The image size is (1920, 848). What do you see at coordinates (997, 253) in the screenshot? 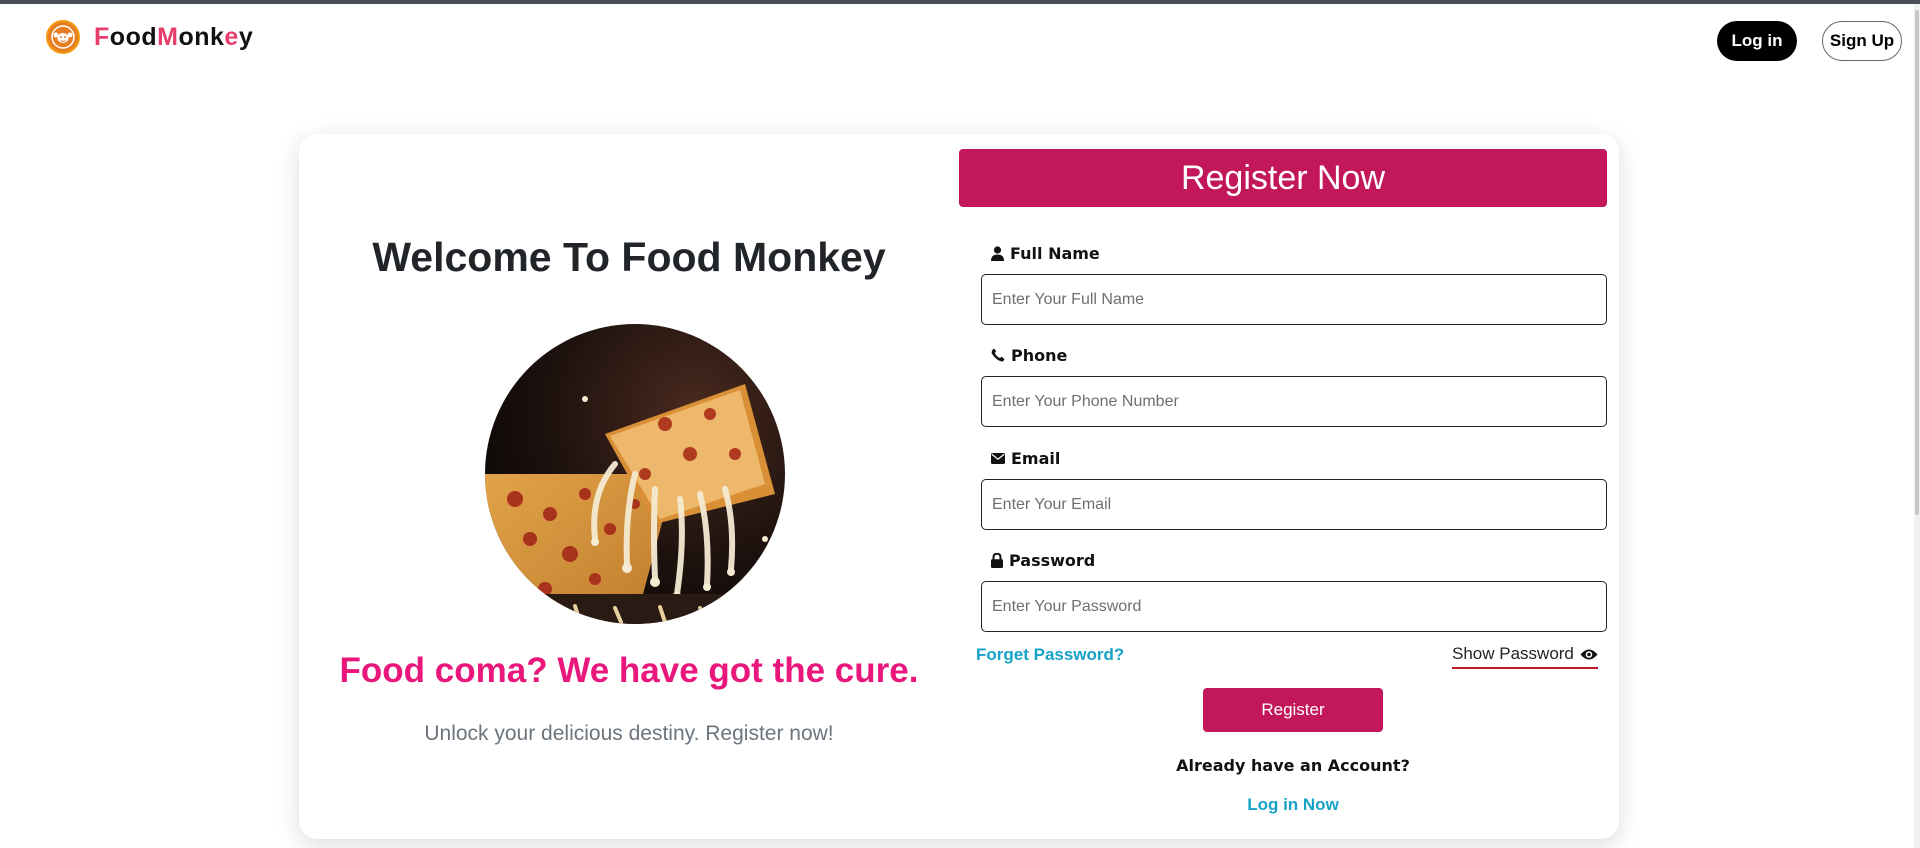
I see `user-icon` at bounding box center [997, 253].